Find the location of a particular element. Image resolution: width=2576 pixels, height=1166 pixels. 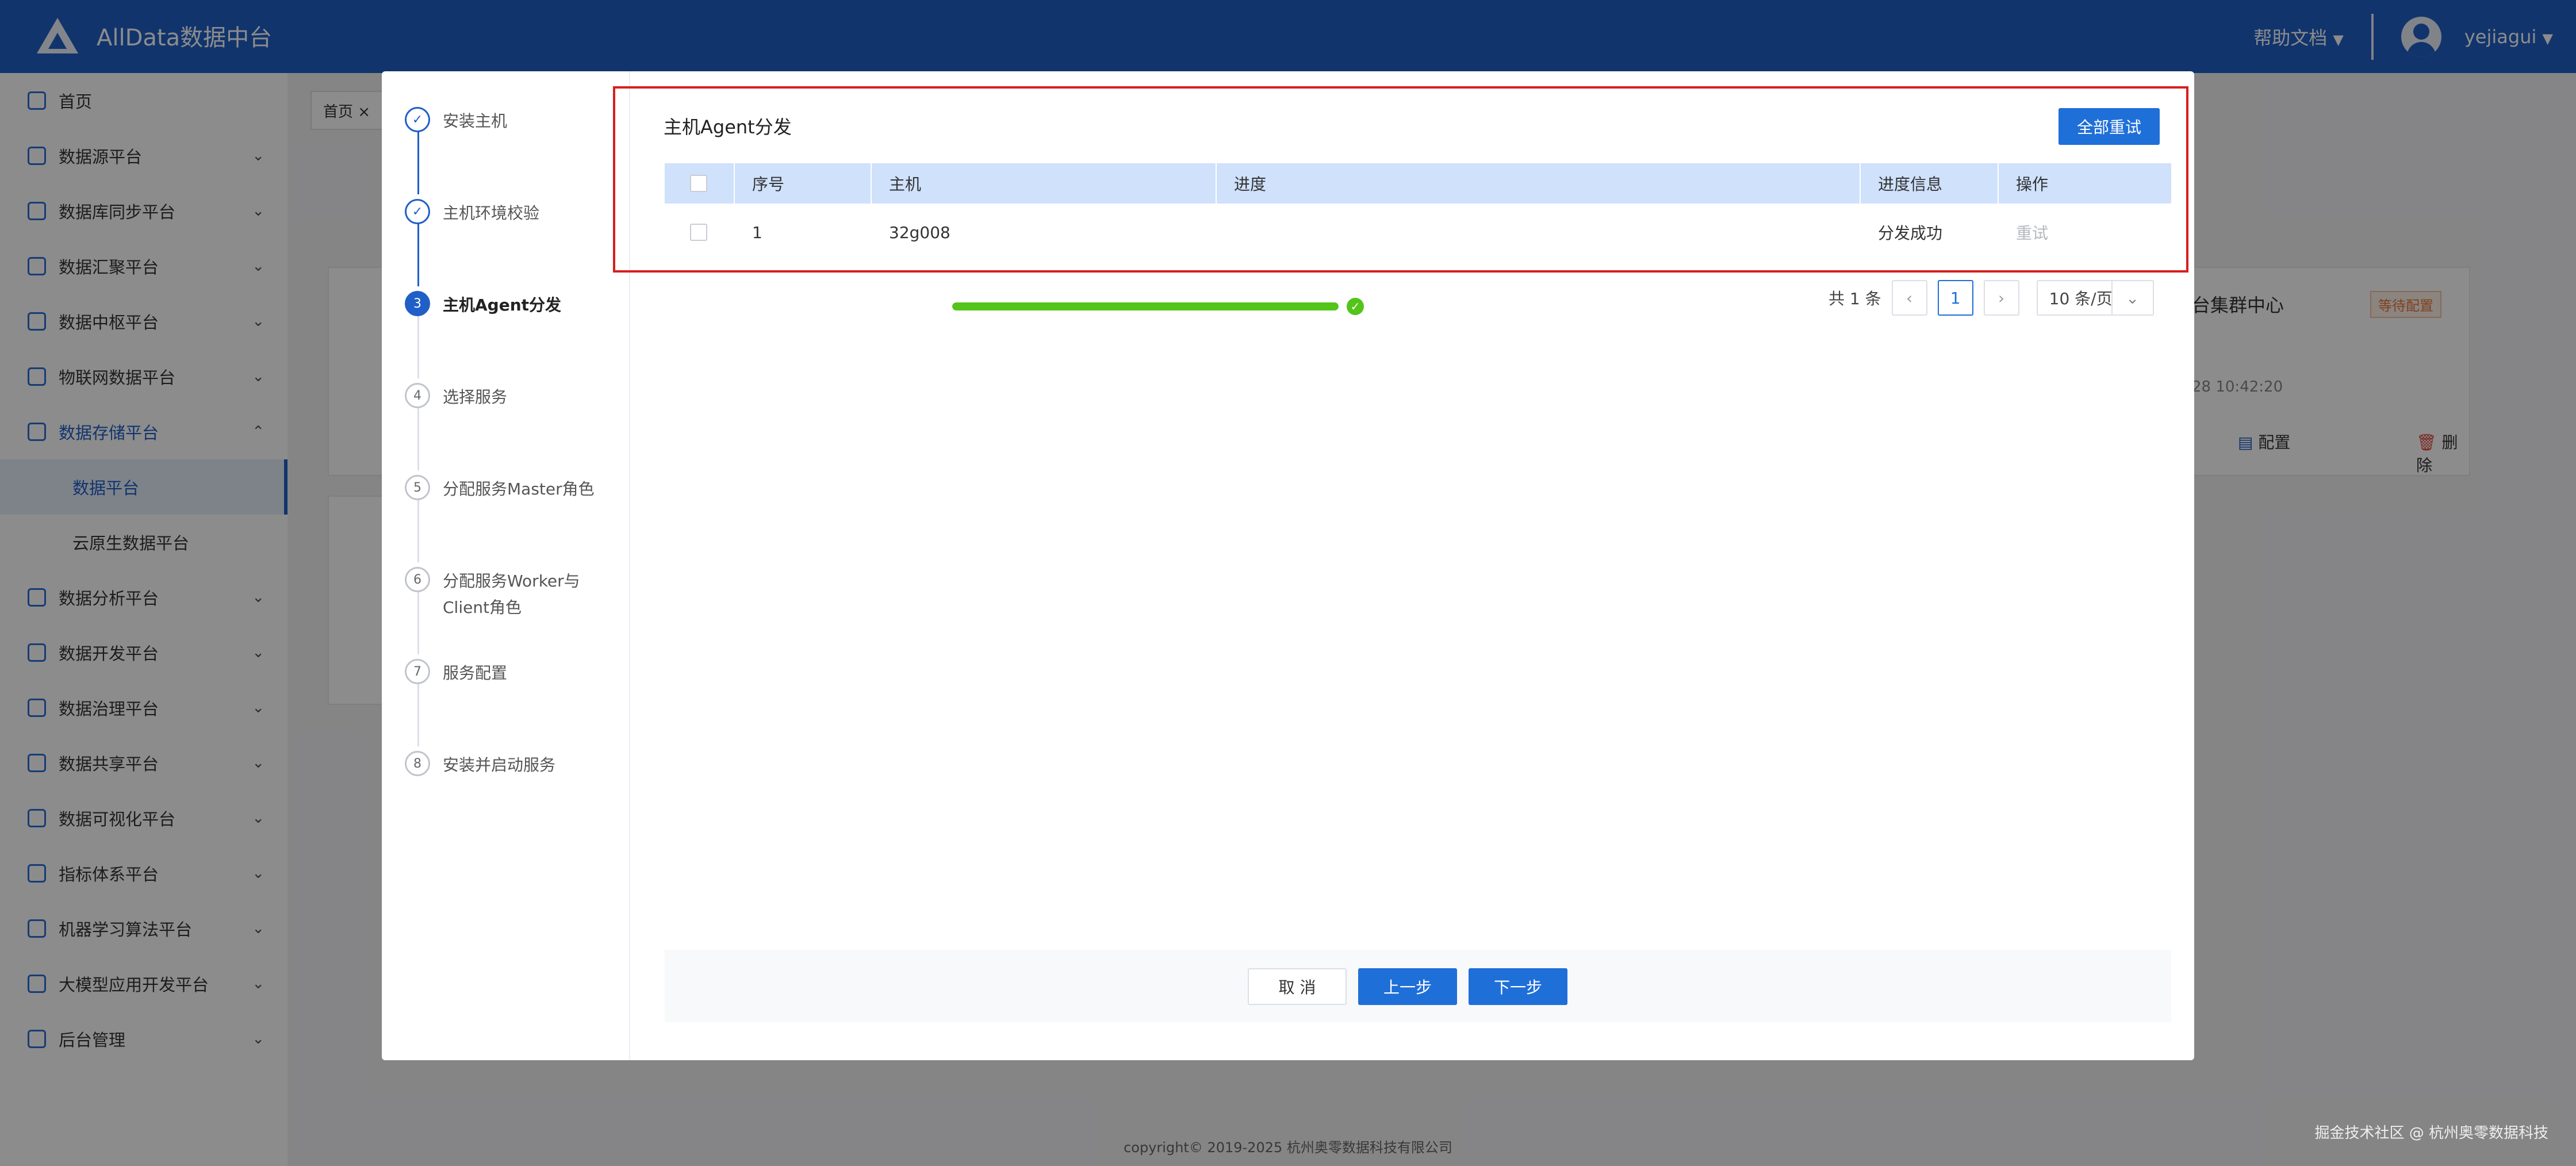

step-number: 6 is located at coordinates (417, 579).